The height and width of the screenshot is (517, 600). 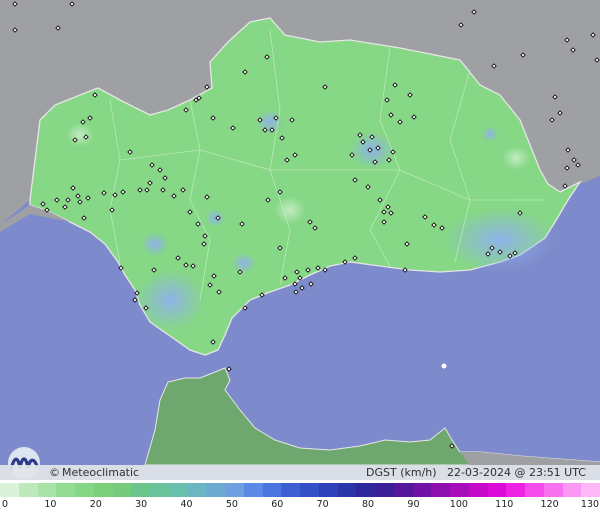 I want to click on brand: © Meteoclimatic, so click(x=94, y=472).